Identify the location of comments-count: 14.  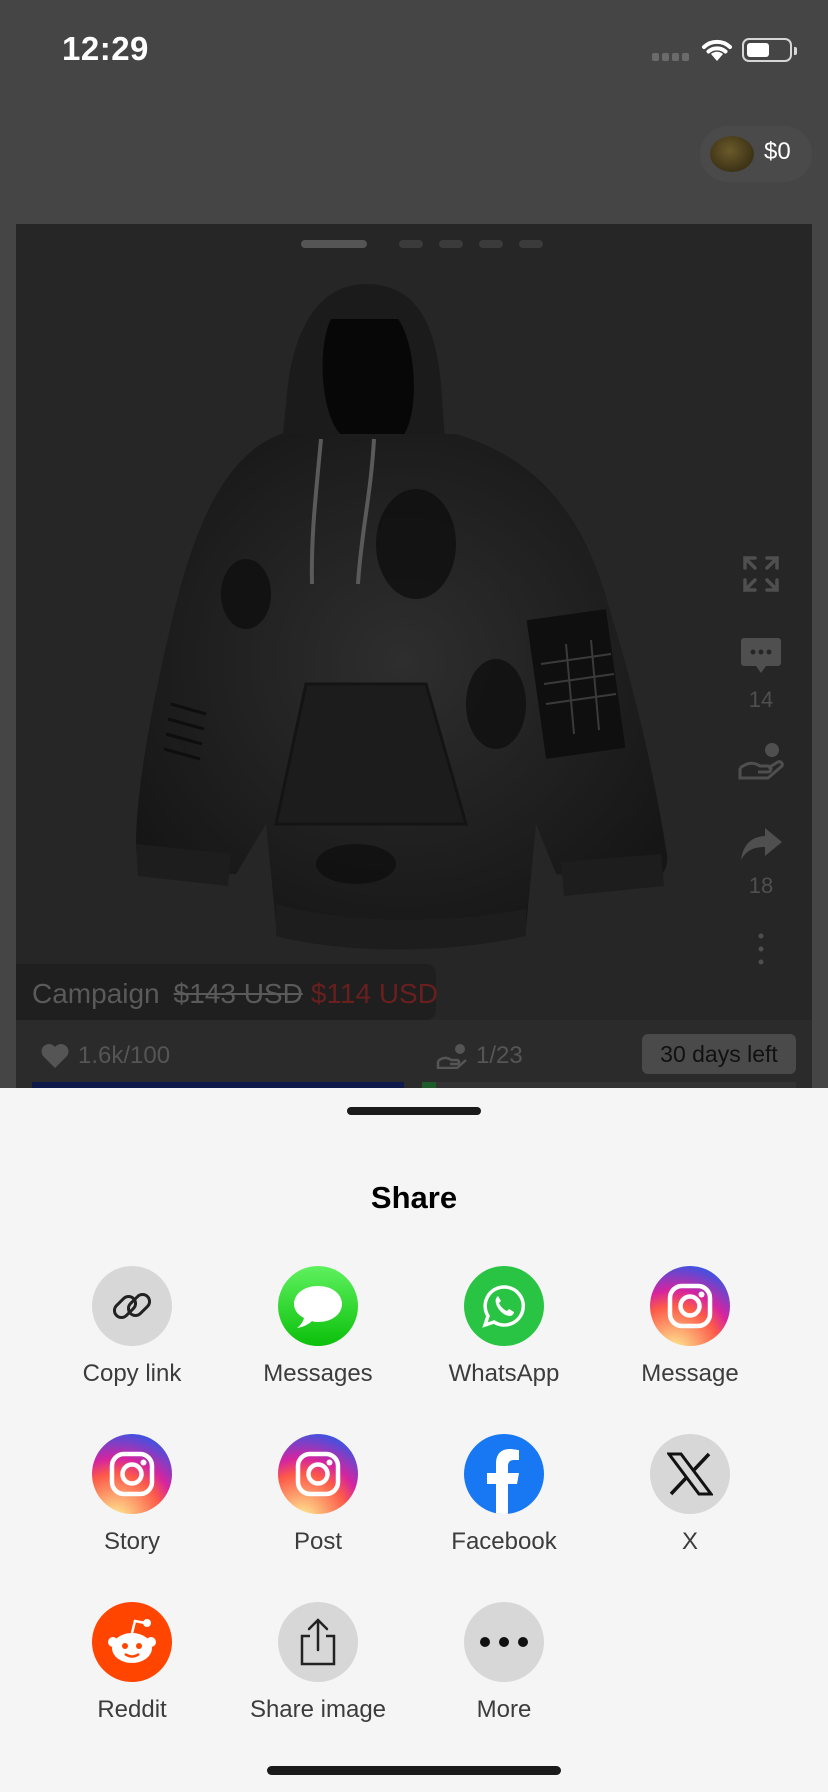
(761, 699).